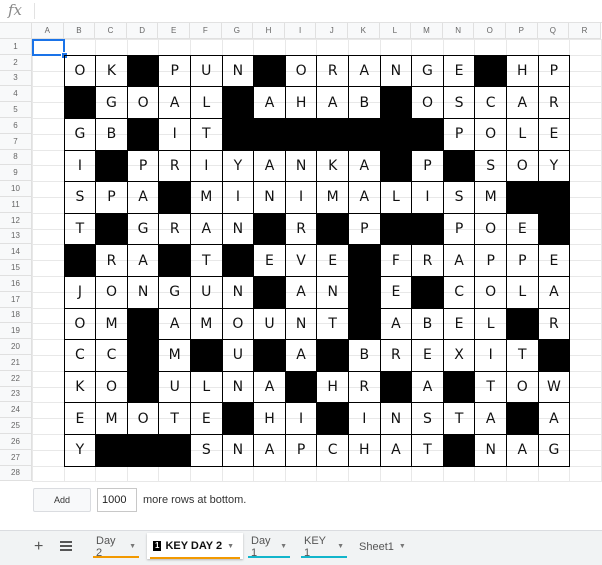 This screenshot has height=565, width=602. I want to click on column-header-d: D, so click(142, 31).